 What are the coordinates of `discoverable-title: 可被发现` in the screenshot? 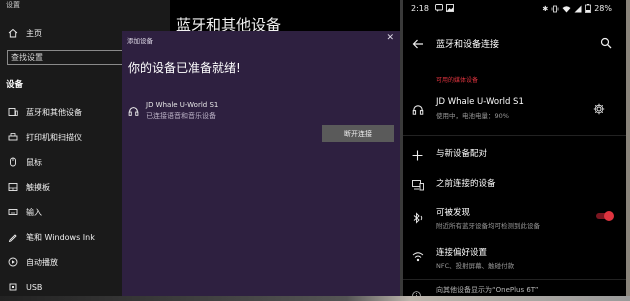 It's located at (453, 213).